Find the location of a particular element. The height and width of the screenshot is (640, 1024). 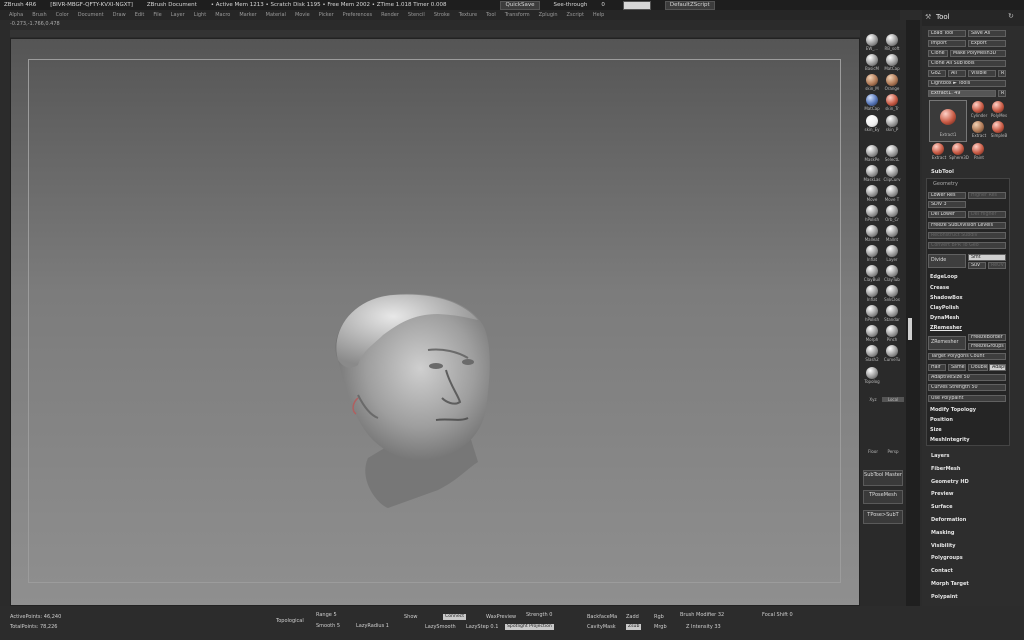

save-as-button: Save As is located at coordinates (987, 33).